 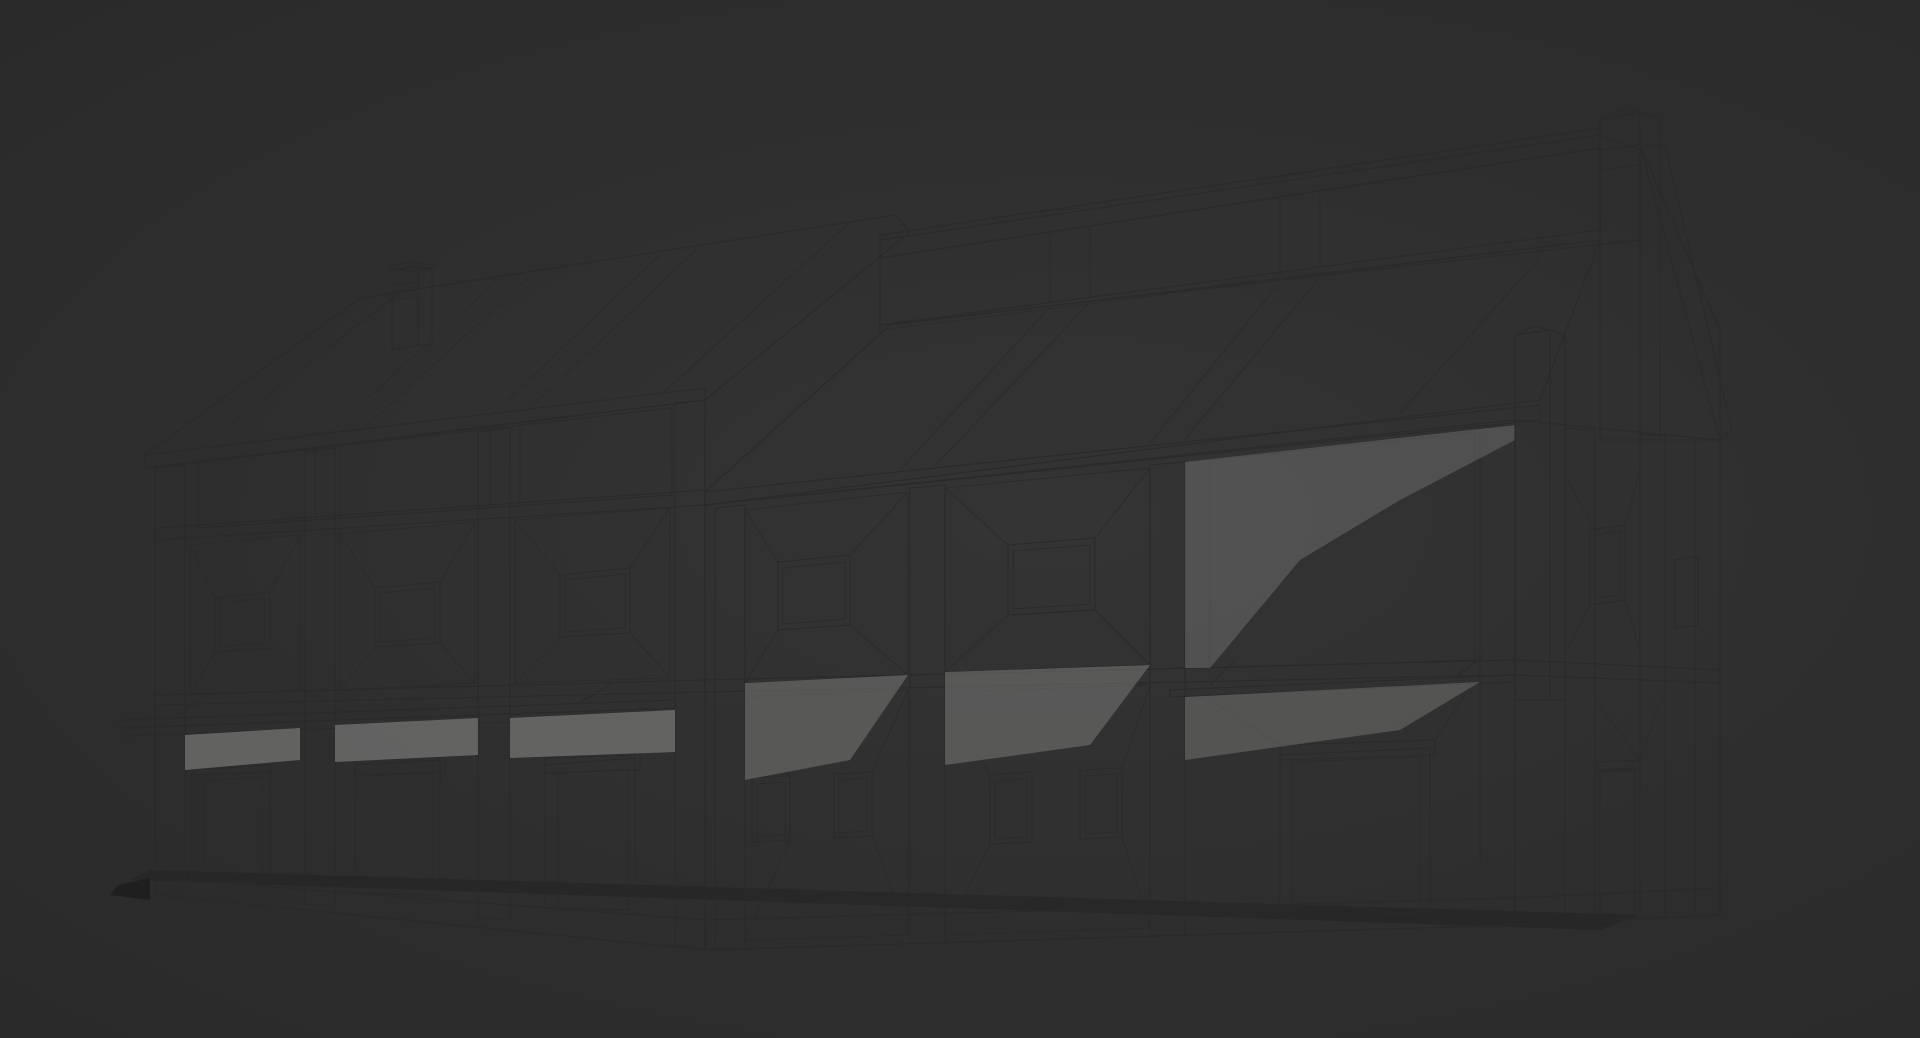 What do you see at coordinates (875, 900) in the screenshot?
I see `ground-shadow` at bounding box center [875, 900].